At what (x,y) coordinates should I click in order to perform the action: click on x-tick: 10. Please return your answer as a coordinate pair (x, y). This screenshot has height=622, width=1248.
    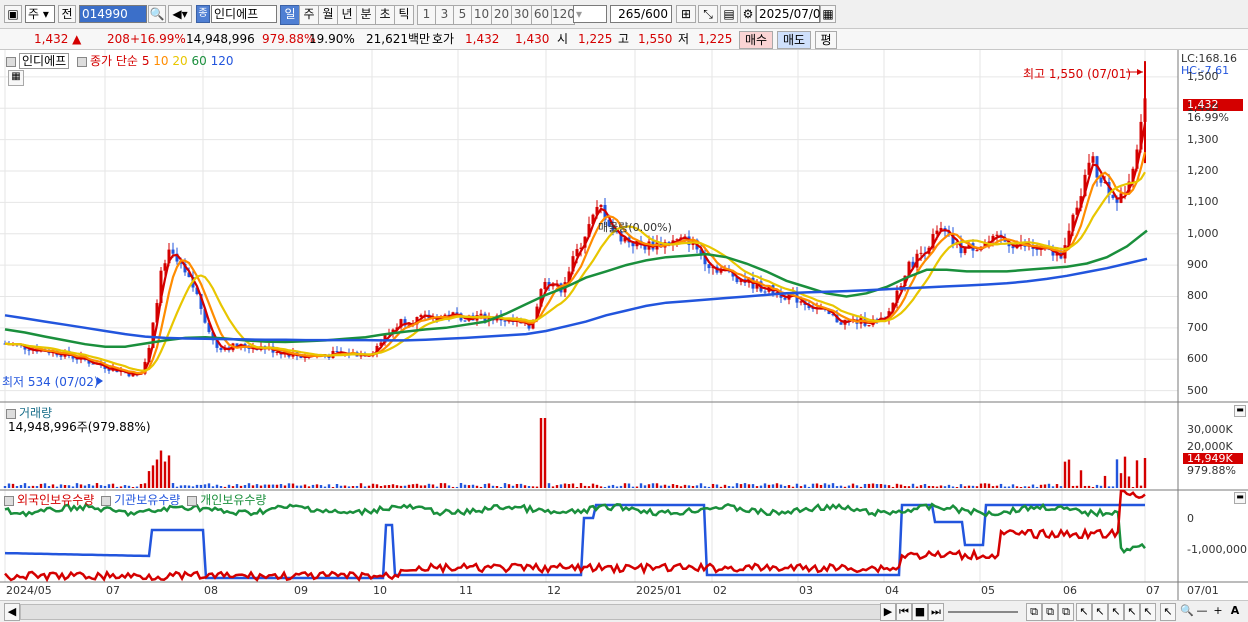
    Looking at the image, I should click on (380, 590).